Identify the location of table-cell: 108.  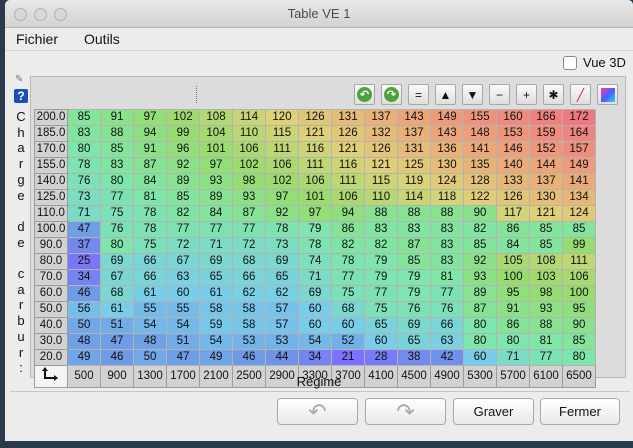
(546, 261).